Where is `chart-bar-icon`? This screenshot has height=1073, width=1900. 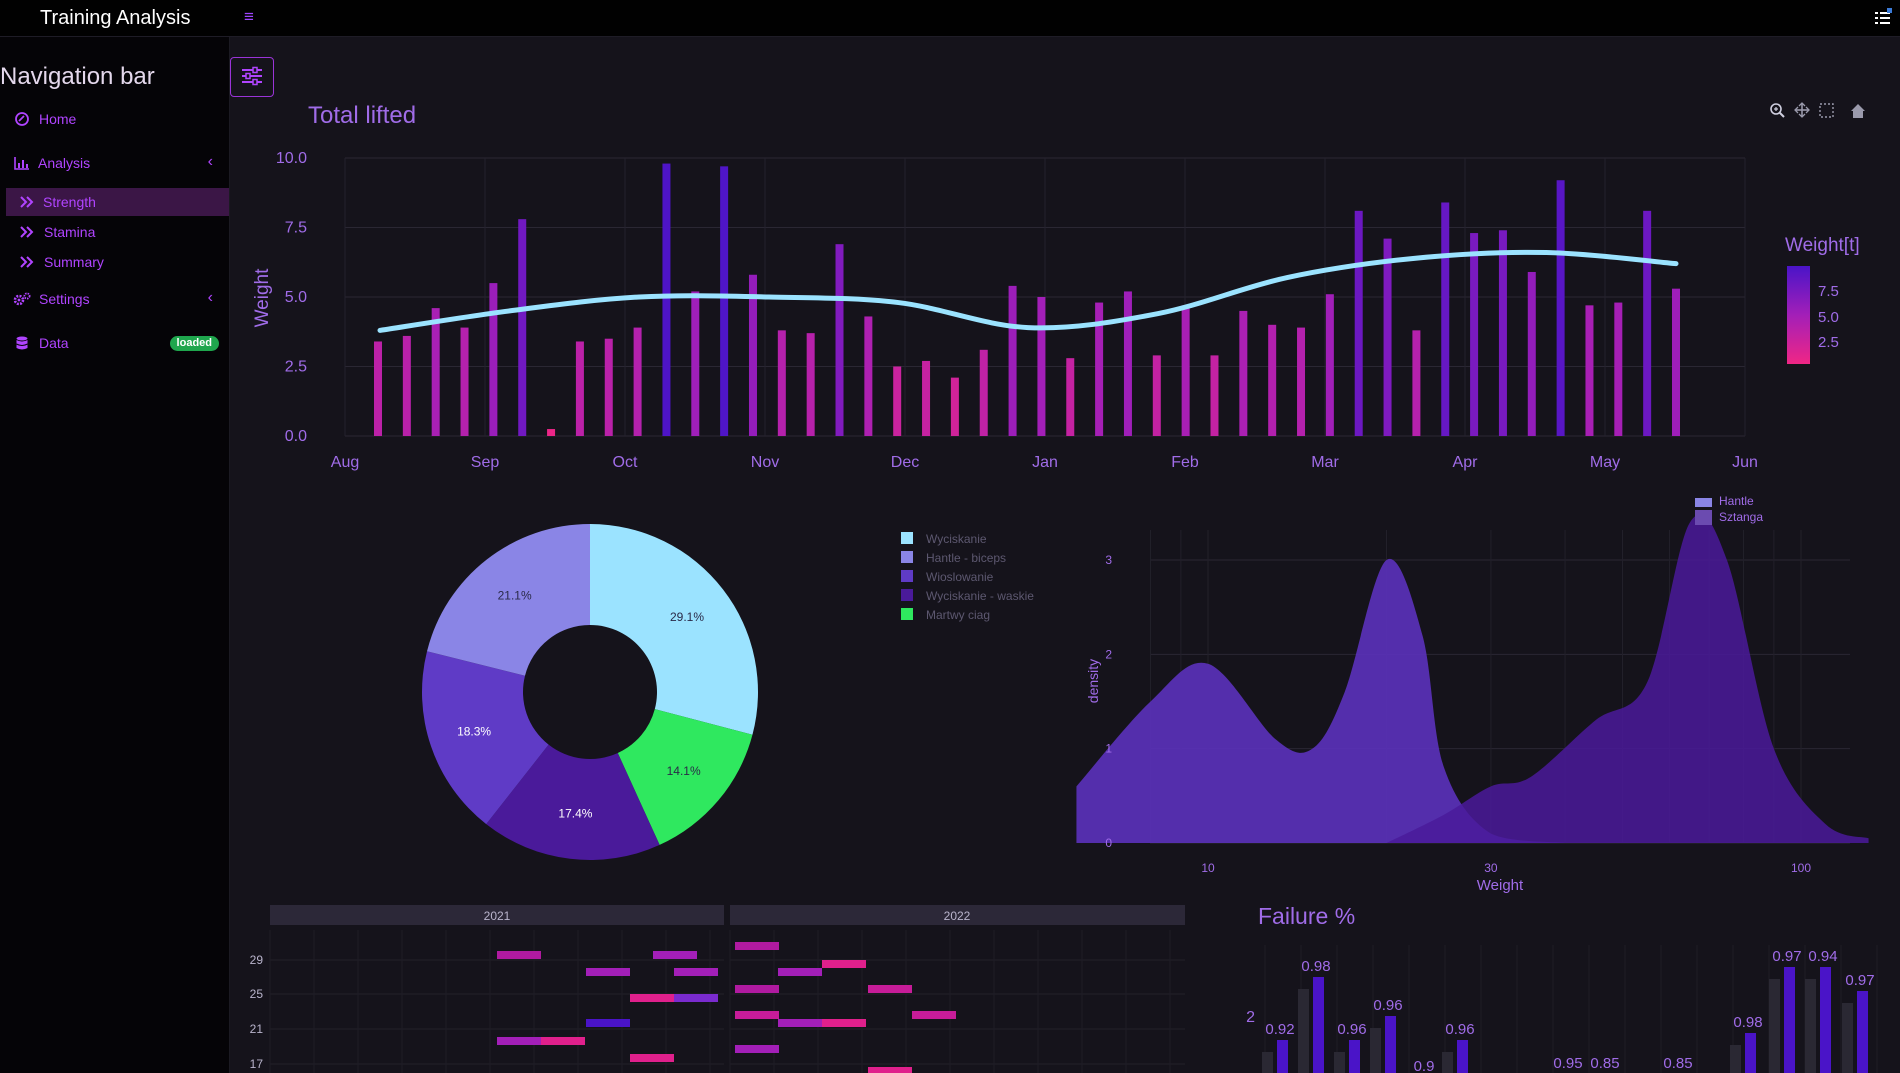
chart-bar-icon is located at coordinates (21, 163).